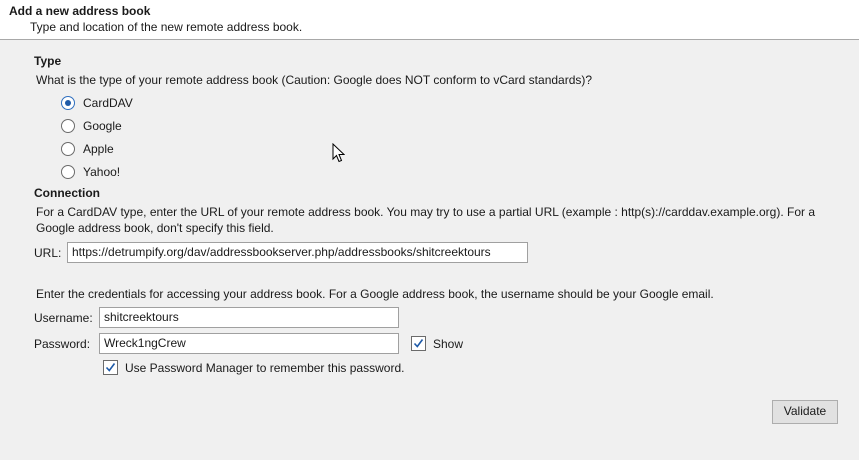 The width and height of the screenshot is (859, 460). I want to click on username-input: shitcreektours, so click(249, 317).